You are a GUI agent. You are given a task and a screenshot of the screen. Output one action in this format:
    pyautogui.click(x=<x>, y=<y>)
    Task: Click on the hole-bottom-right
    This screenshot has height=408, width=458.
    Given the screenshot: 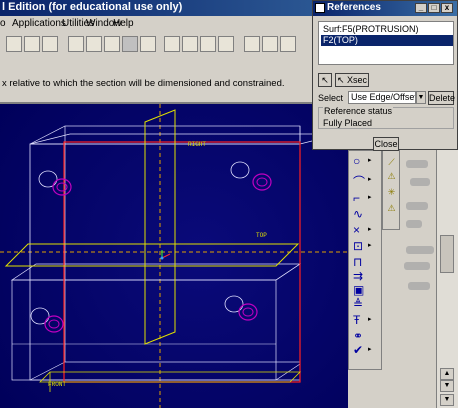 What is the action you would take?
    pyautogui.click(x=241, y=308)
    